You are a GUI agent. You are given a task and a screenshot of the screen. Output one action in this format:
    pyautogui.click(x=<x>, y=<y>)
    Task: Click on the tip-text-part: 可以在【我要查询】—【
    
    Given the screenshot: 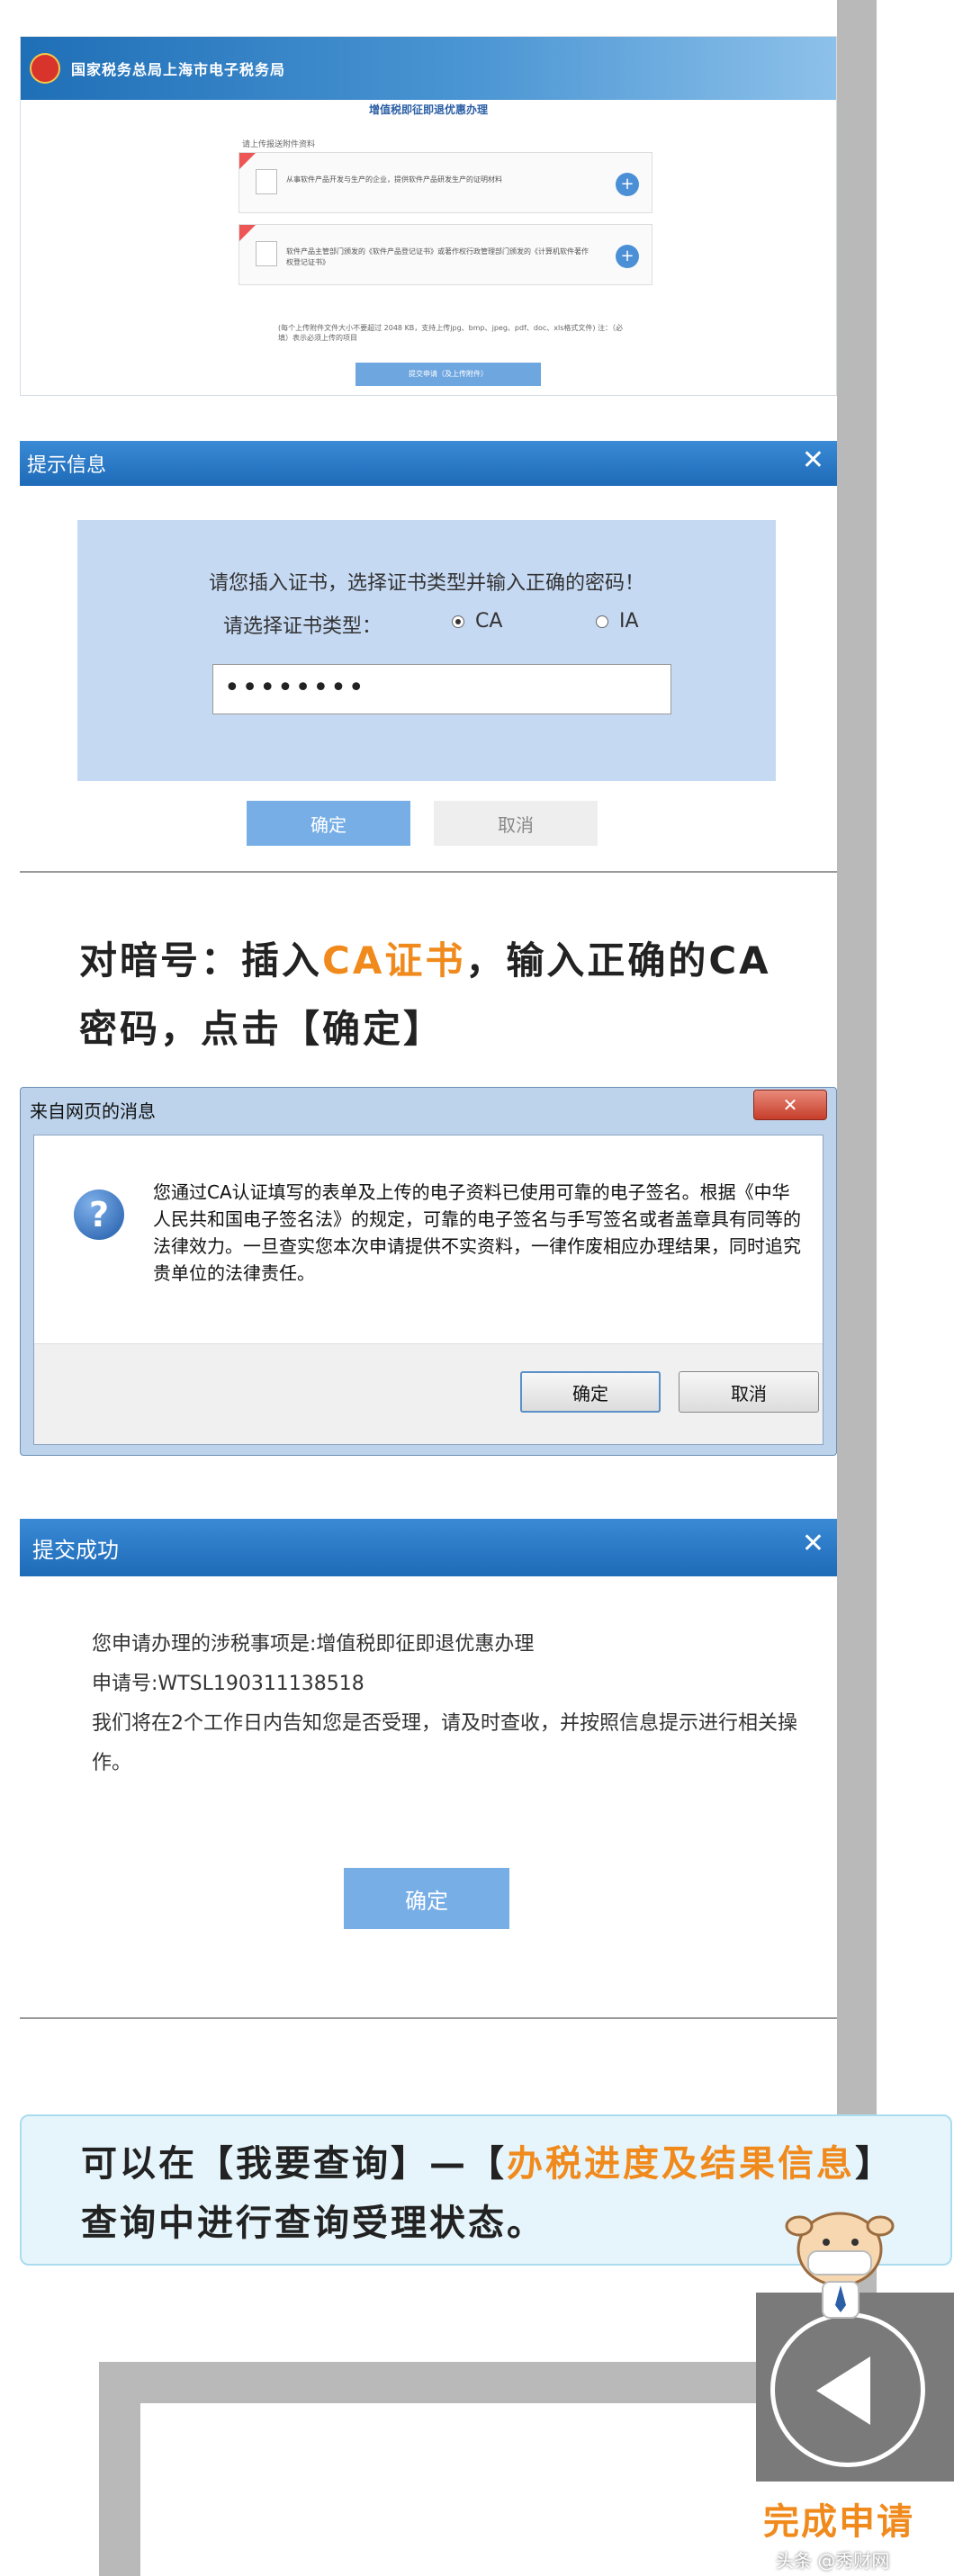 What is the action you would take?
    pyautogui.click(x=294, y=2164)
    